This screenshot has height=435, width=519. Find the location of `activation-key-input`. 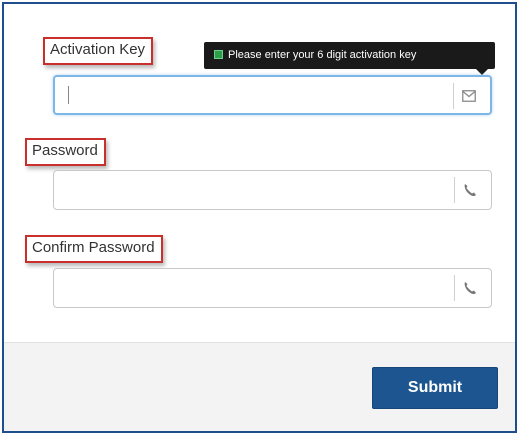

activation-key-input is located at coordinates (255, 96).